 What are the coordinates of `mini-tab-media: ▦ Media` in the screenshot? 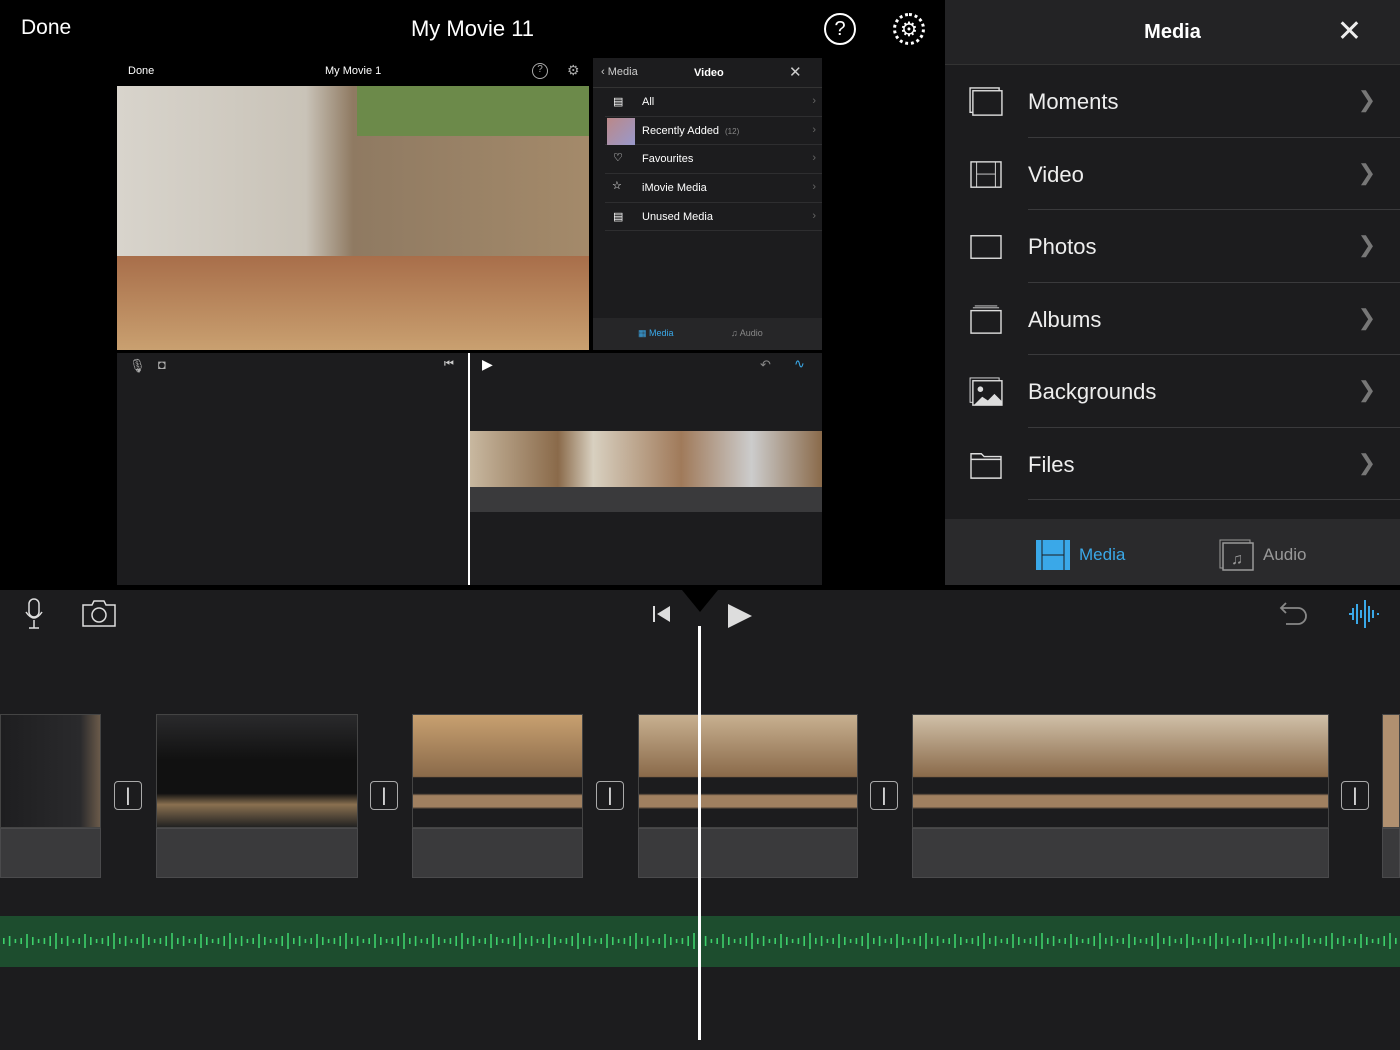 It's located at (656, 333).